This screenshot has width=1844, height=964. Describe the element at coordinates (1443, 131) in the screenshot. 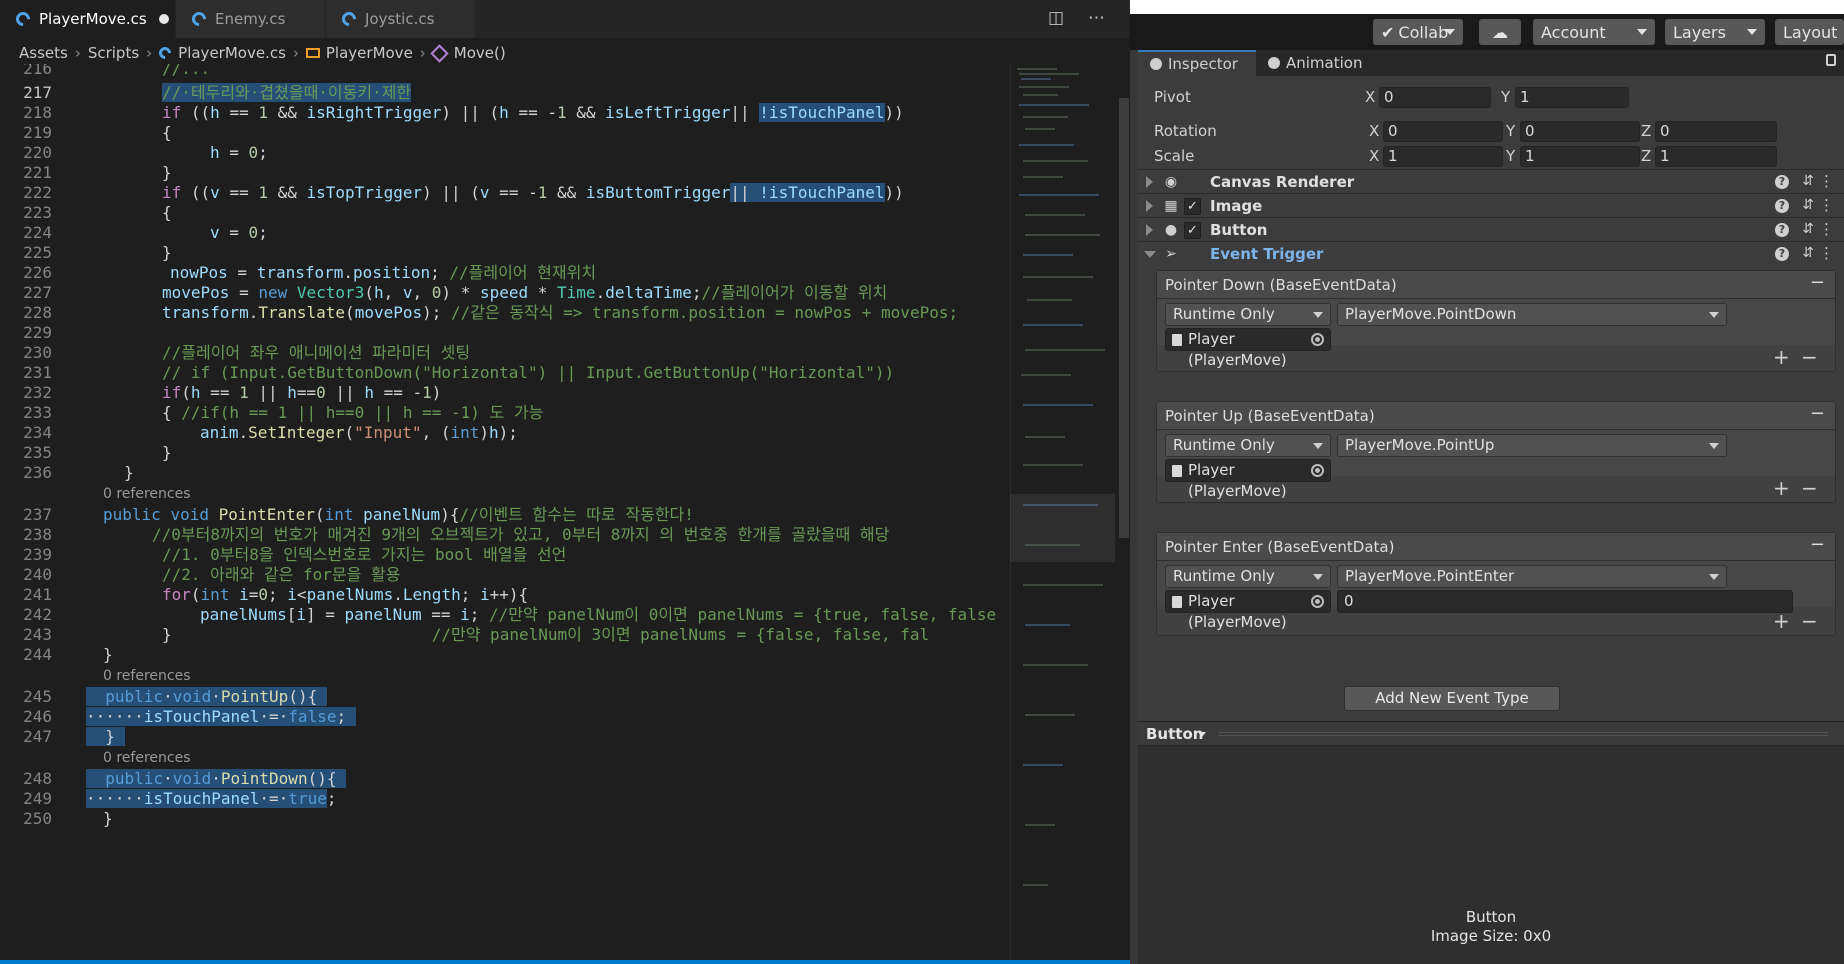

I see `rotation-x-field: 0` at that location.